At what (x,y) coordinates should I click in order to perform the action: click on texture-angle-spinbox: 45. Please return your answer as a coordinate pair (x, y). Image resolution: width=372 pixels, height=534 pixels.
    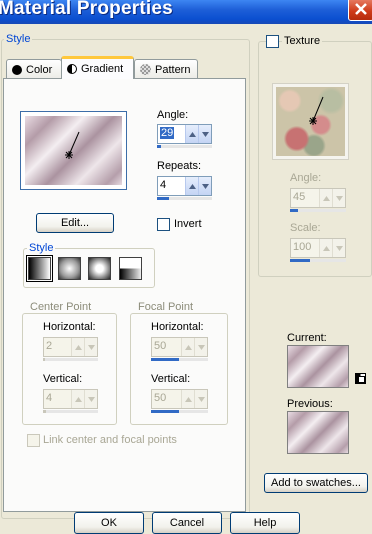
    Looking at the image, I should click on (318, 198).